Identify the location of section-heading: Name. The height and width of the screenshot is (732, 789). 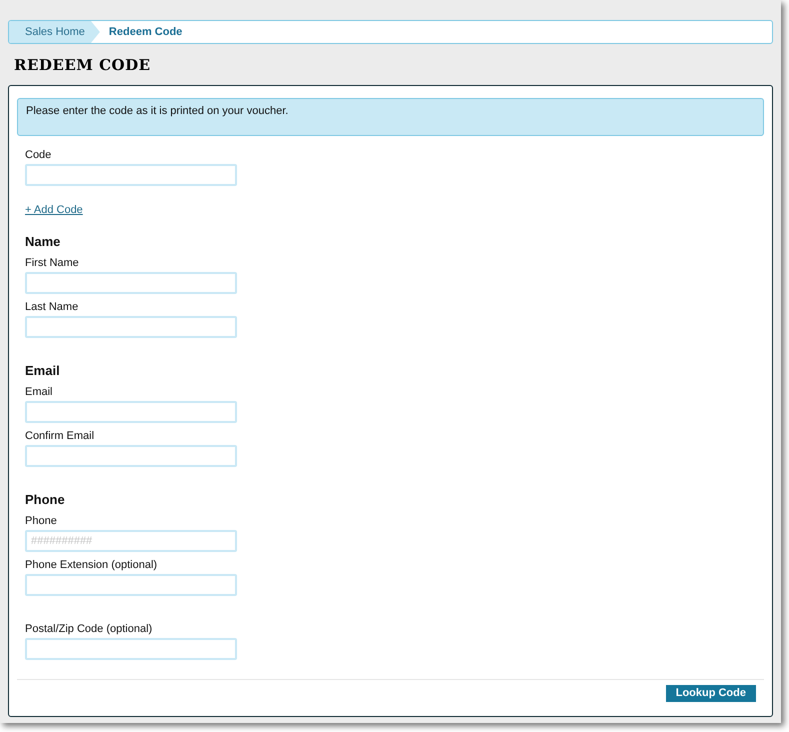
(42, 242).